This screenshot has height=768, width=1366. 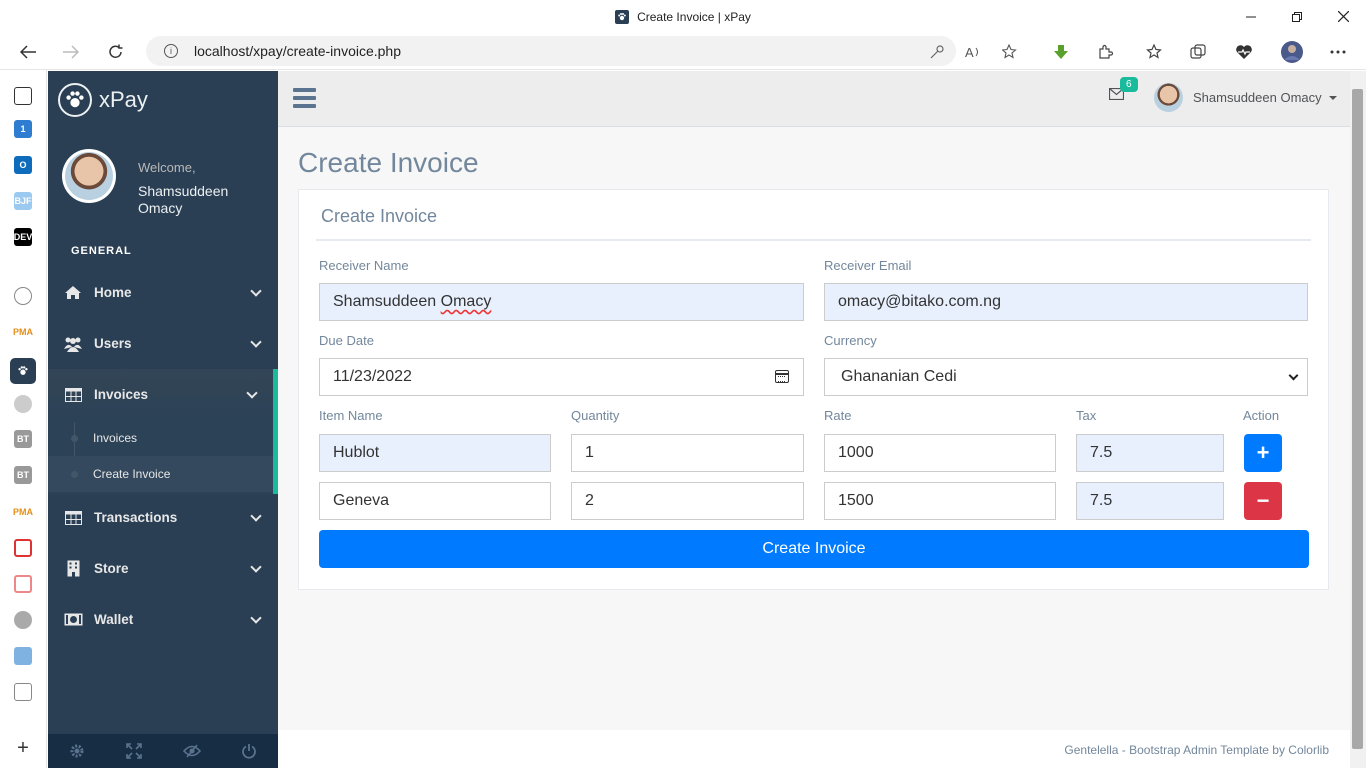 I want to click on scrollbar-thumb, so click(x=1357, y=419).